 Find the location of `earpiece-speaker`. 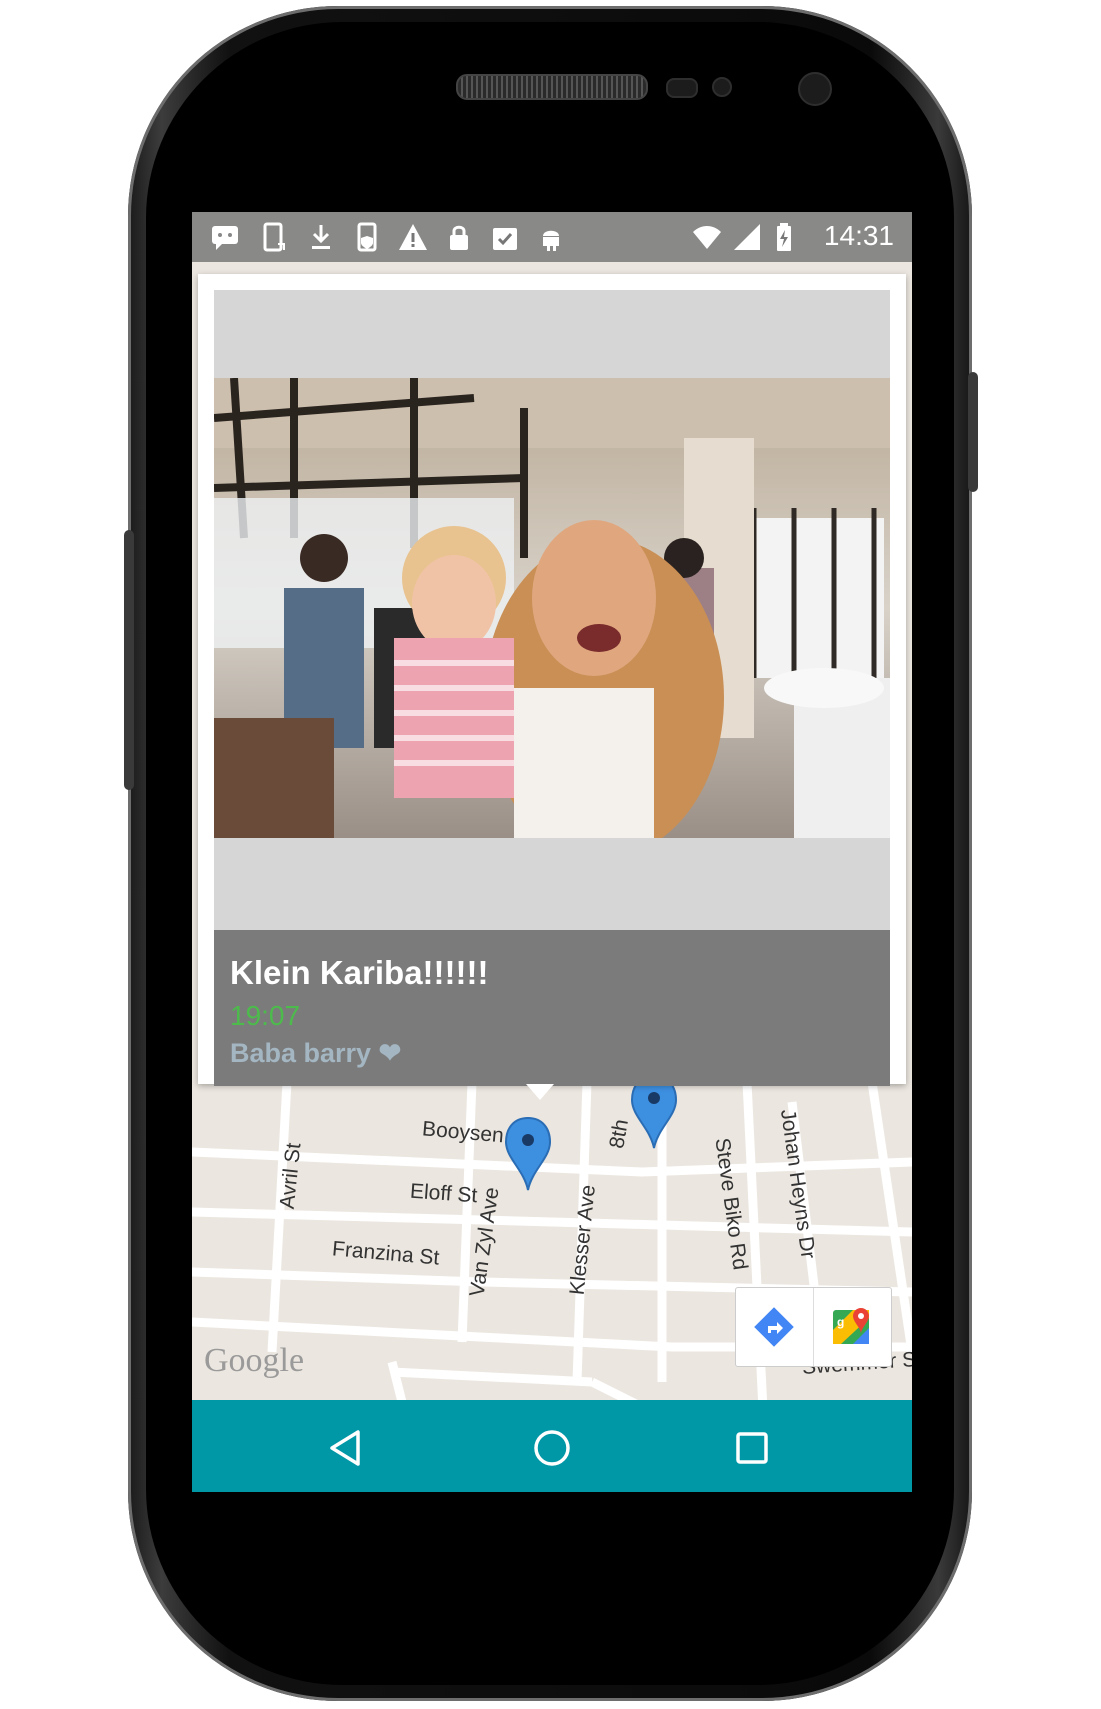

earpiece-speaker is located at coordinates (552, 87).